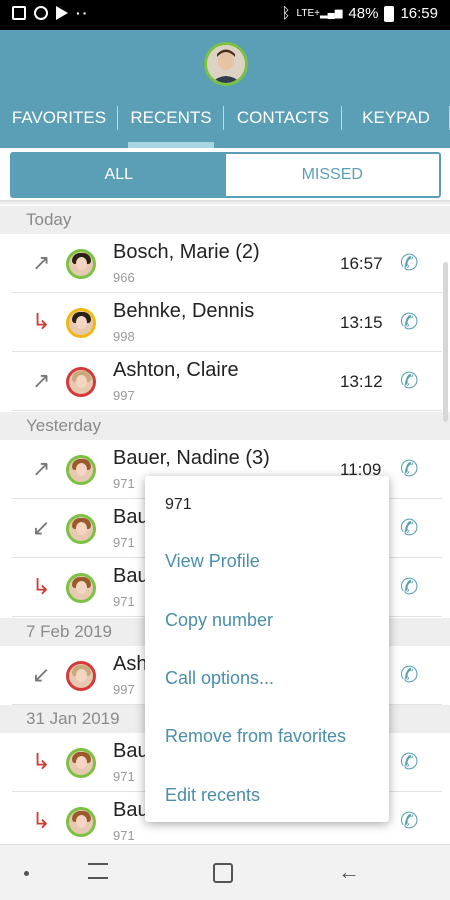 This screenshot has height=900, width=450. I want to click on tab-keypad: KEYPAD, so click(396, 125).